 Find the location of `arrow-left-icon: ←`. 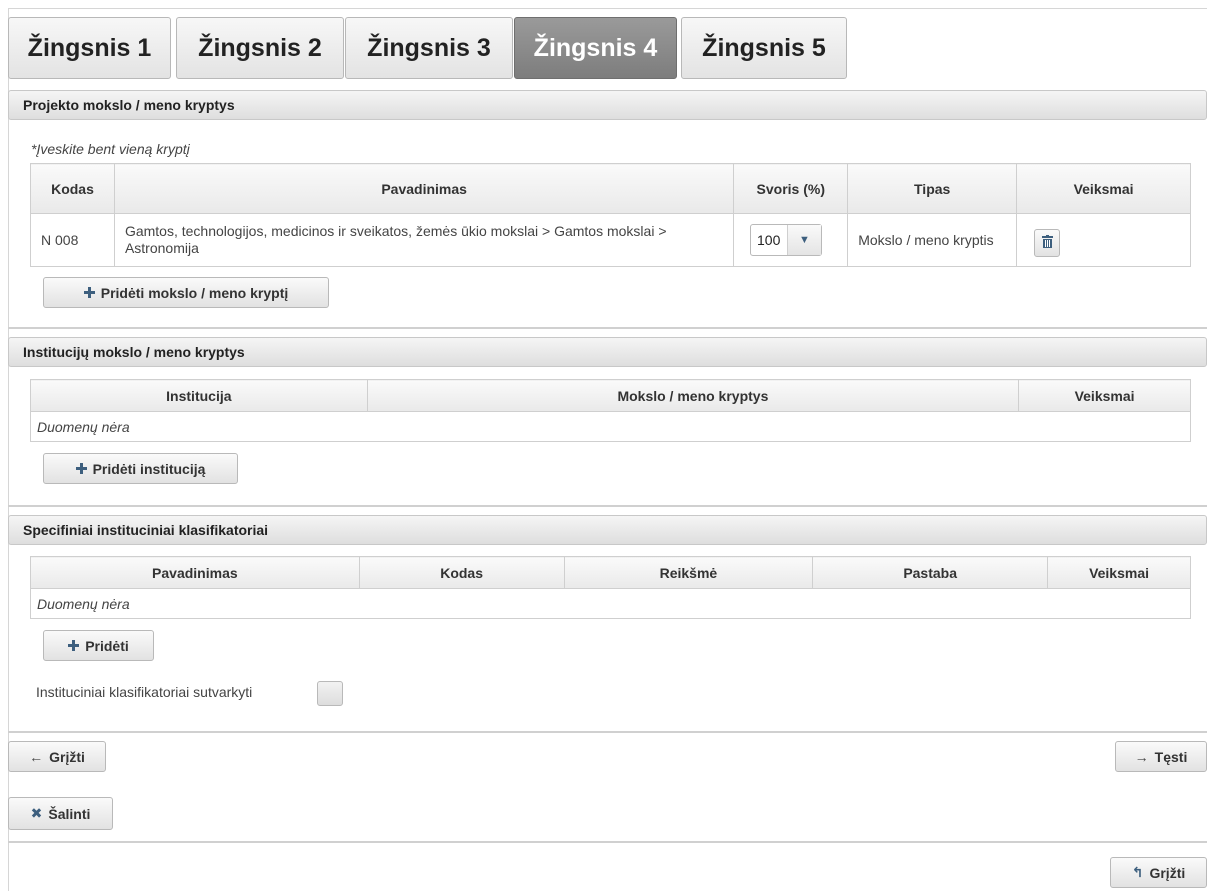

arrow-left-icon: ← is located at coordinates (36, 756).